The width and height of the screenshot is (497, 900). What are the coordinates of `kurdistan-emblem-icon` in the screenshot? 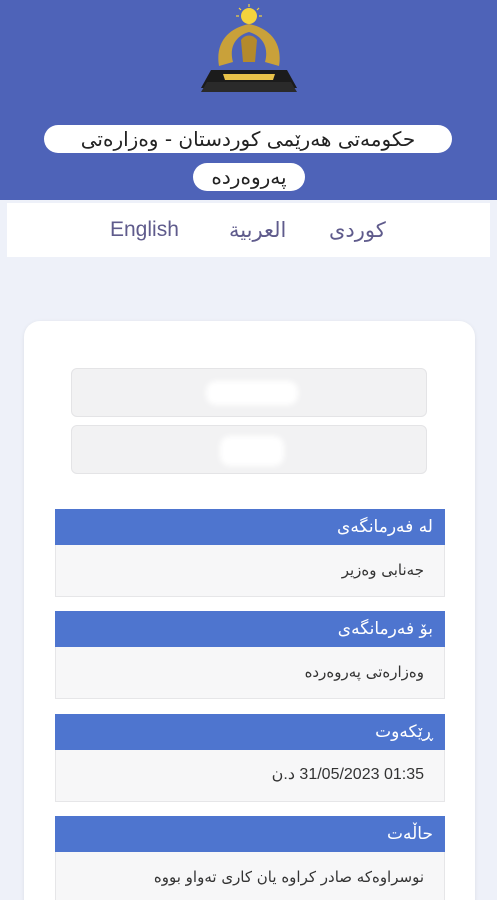 It's located at (249, 48).